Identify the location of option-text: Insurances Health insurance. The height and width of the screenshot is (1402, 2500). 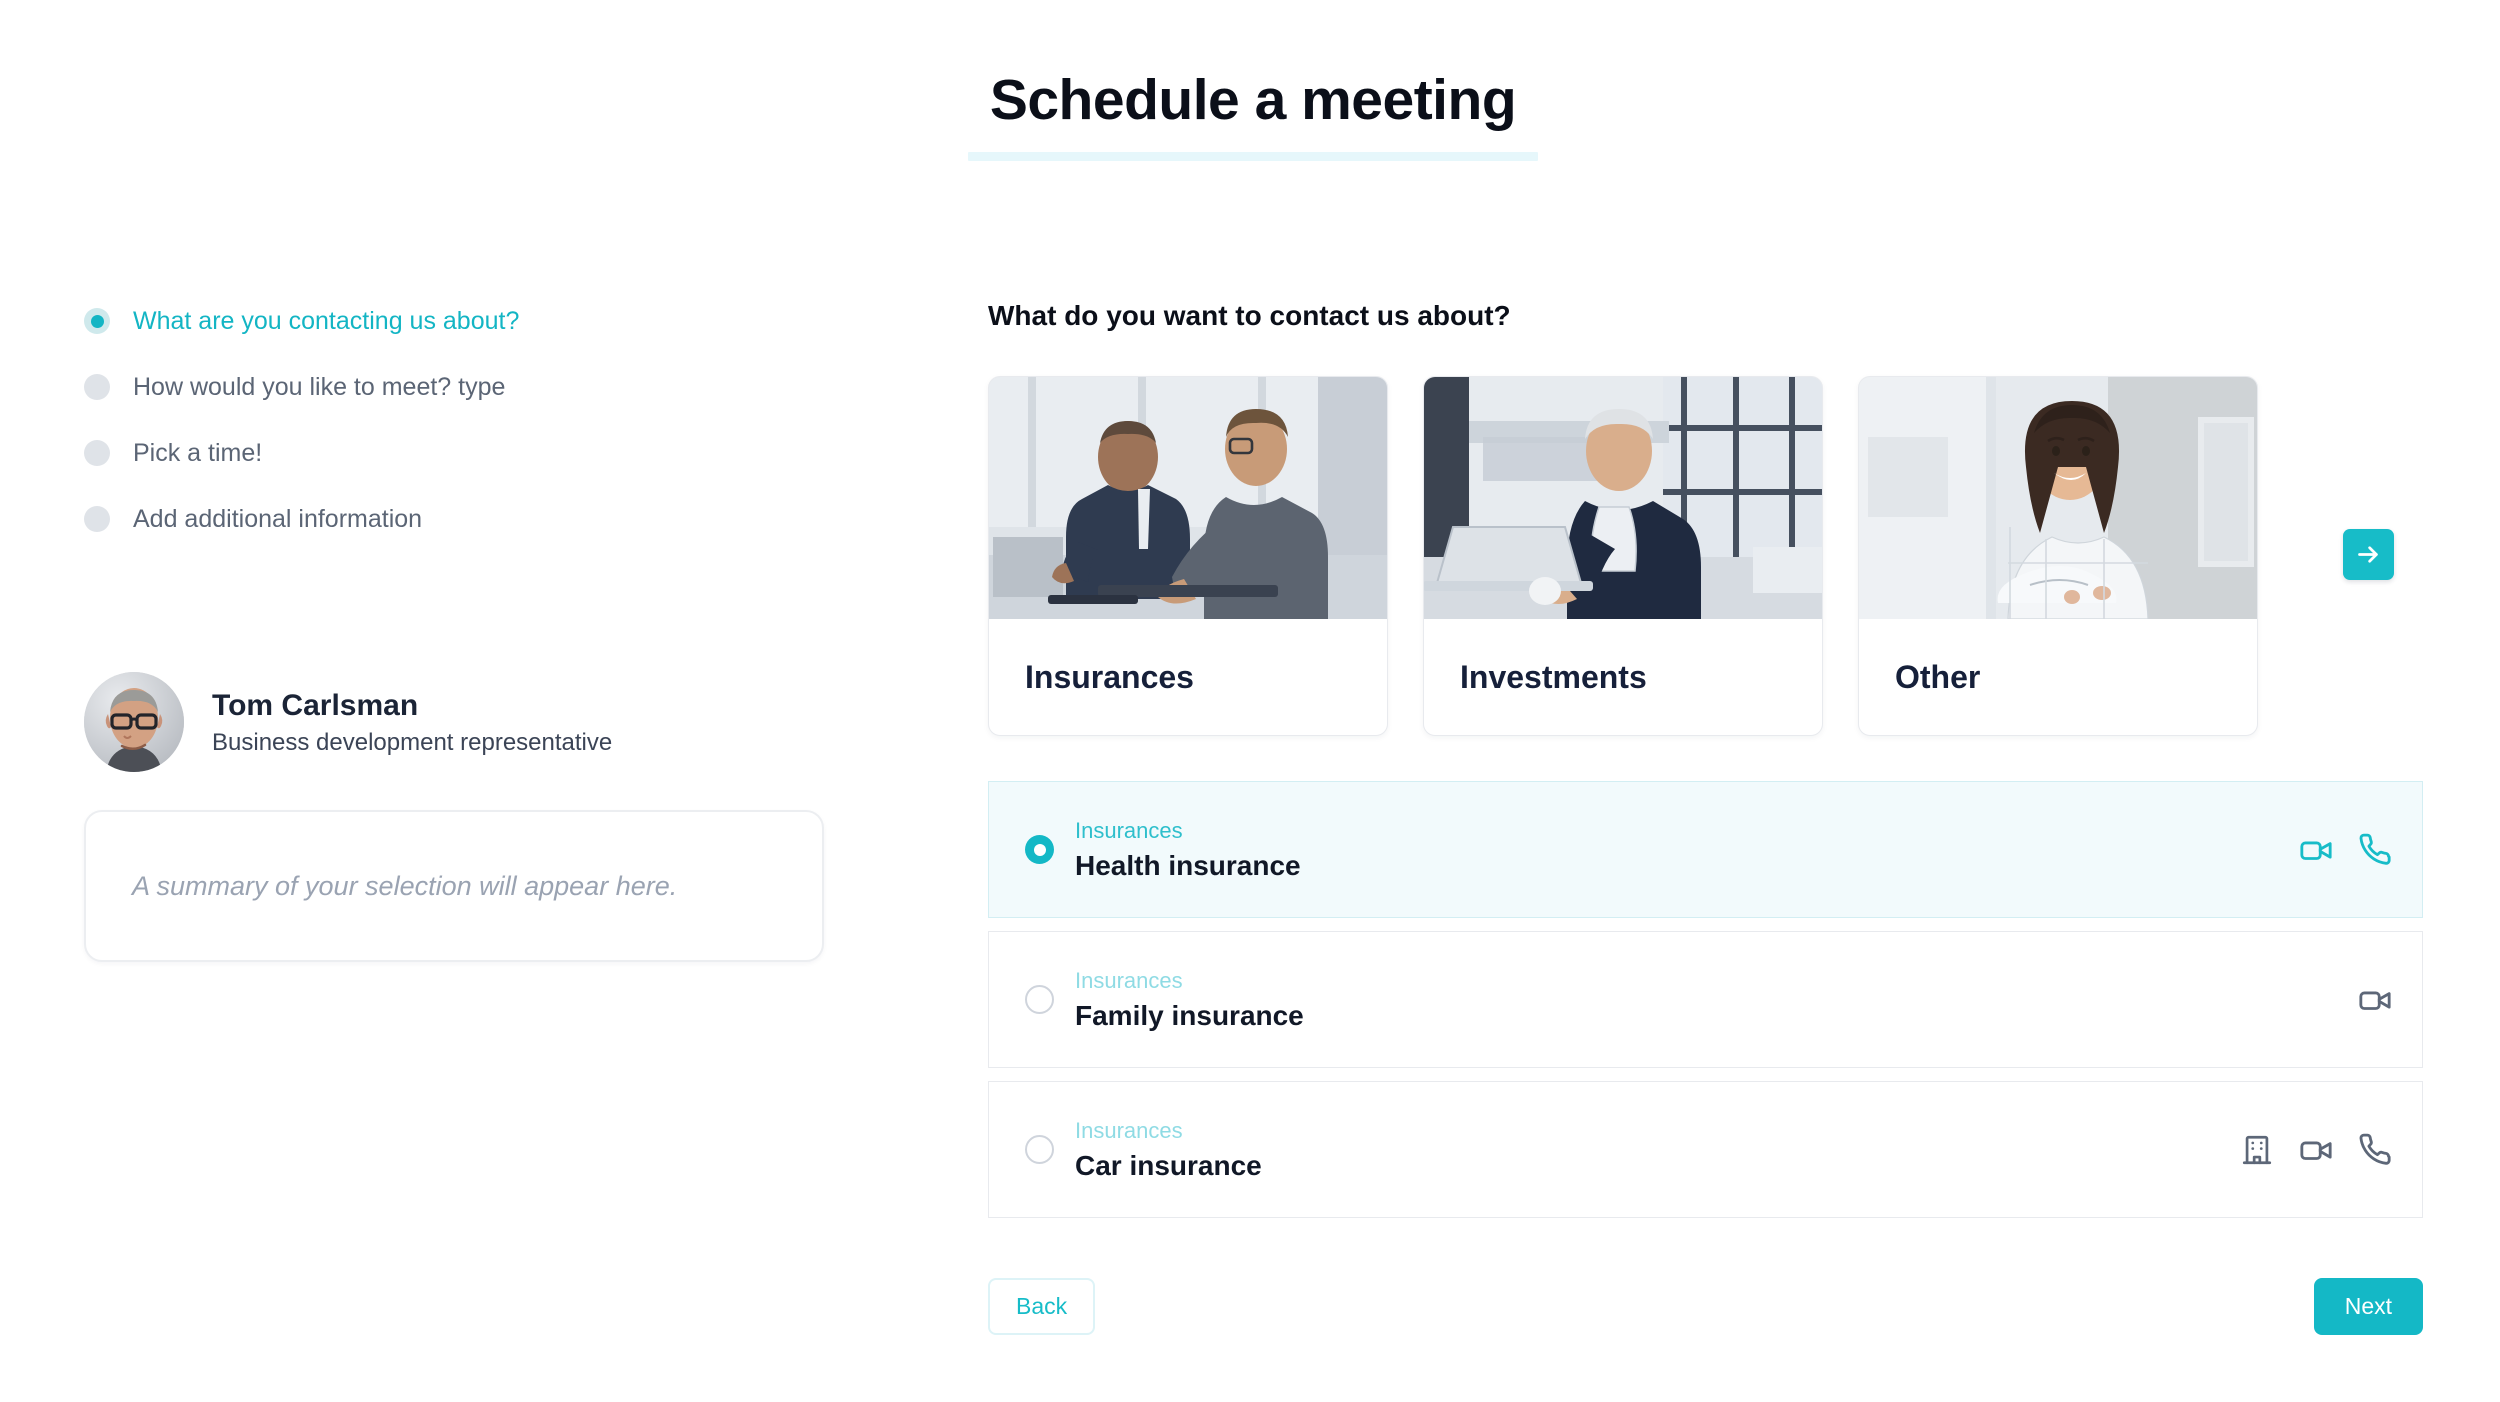
(1188, 849).